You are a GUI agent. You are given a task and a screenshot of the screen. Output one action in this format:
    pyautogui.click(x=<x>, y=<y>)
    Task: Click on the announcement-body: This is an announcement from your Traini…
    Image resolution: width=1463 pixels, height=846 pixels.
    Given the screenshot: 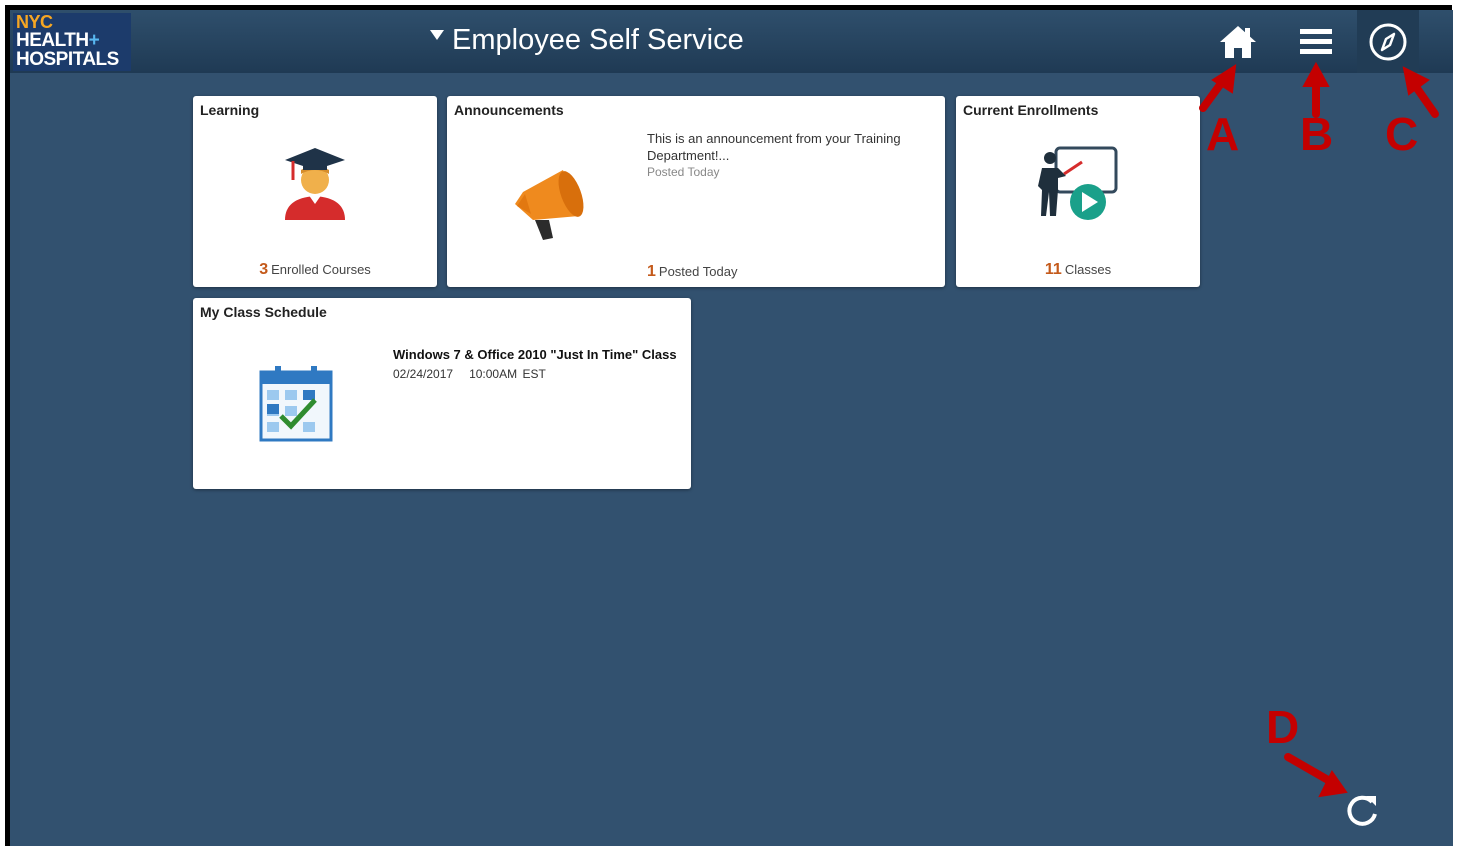 What is the action you would take?
    pyautogui.click(x=777, y=155)
    